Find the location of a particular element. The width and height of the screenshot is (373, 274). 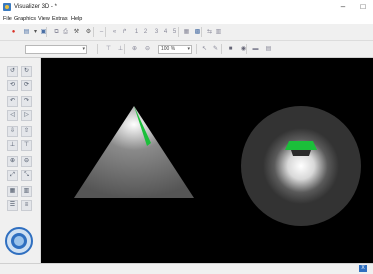

pointer-icon: ↖ is located at coordinates (204, 49).